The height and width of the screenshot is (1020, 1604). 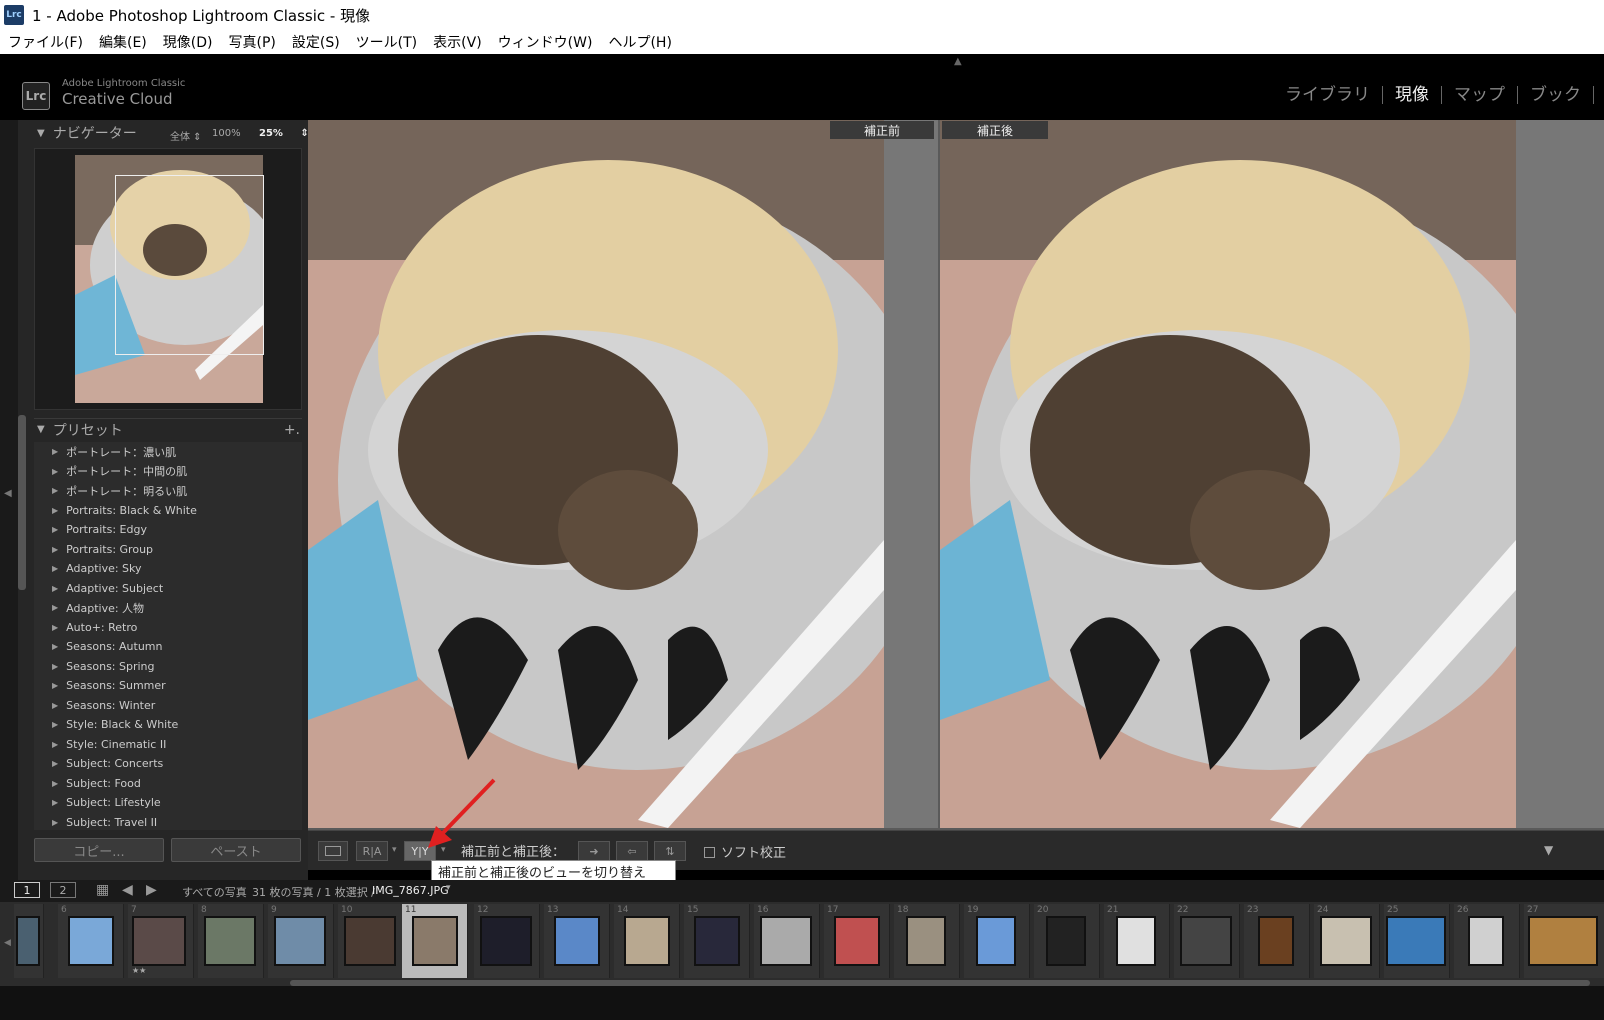 I want to click on film-cell: 10, so click(x=371, y=941).